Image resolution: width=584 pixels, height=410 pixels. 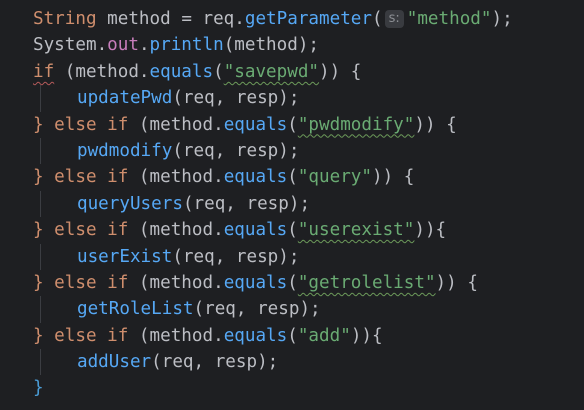 I want to click on handler-call: getRoleList, so click(x=135, y=309).